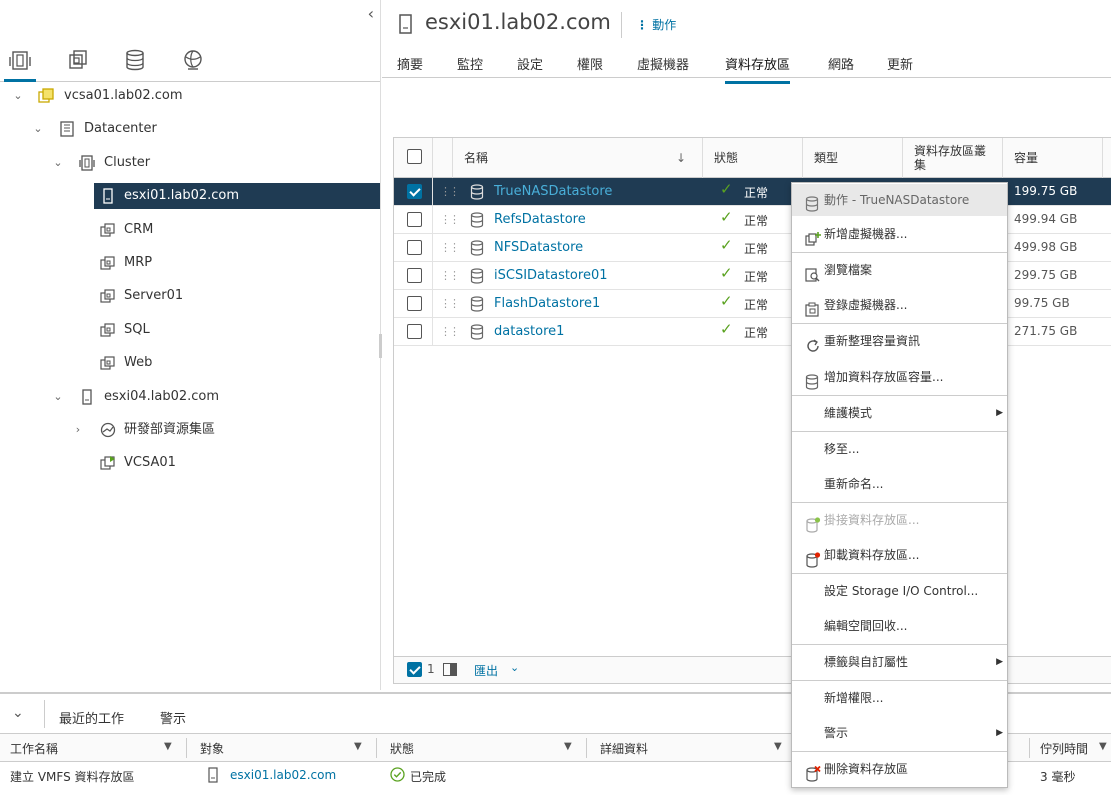  Describe the element at coordinates (414, 669) in the screenshot. I see `selected-items-checkbox` at that location.